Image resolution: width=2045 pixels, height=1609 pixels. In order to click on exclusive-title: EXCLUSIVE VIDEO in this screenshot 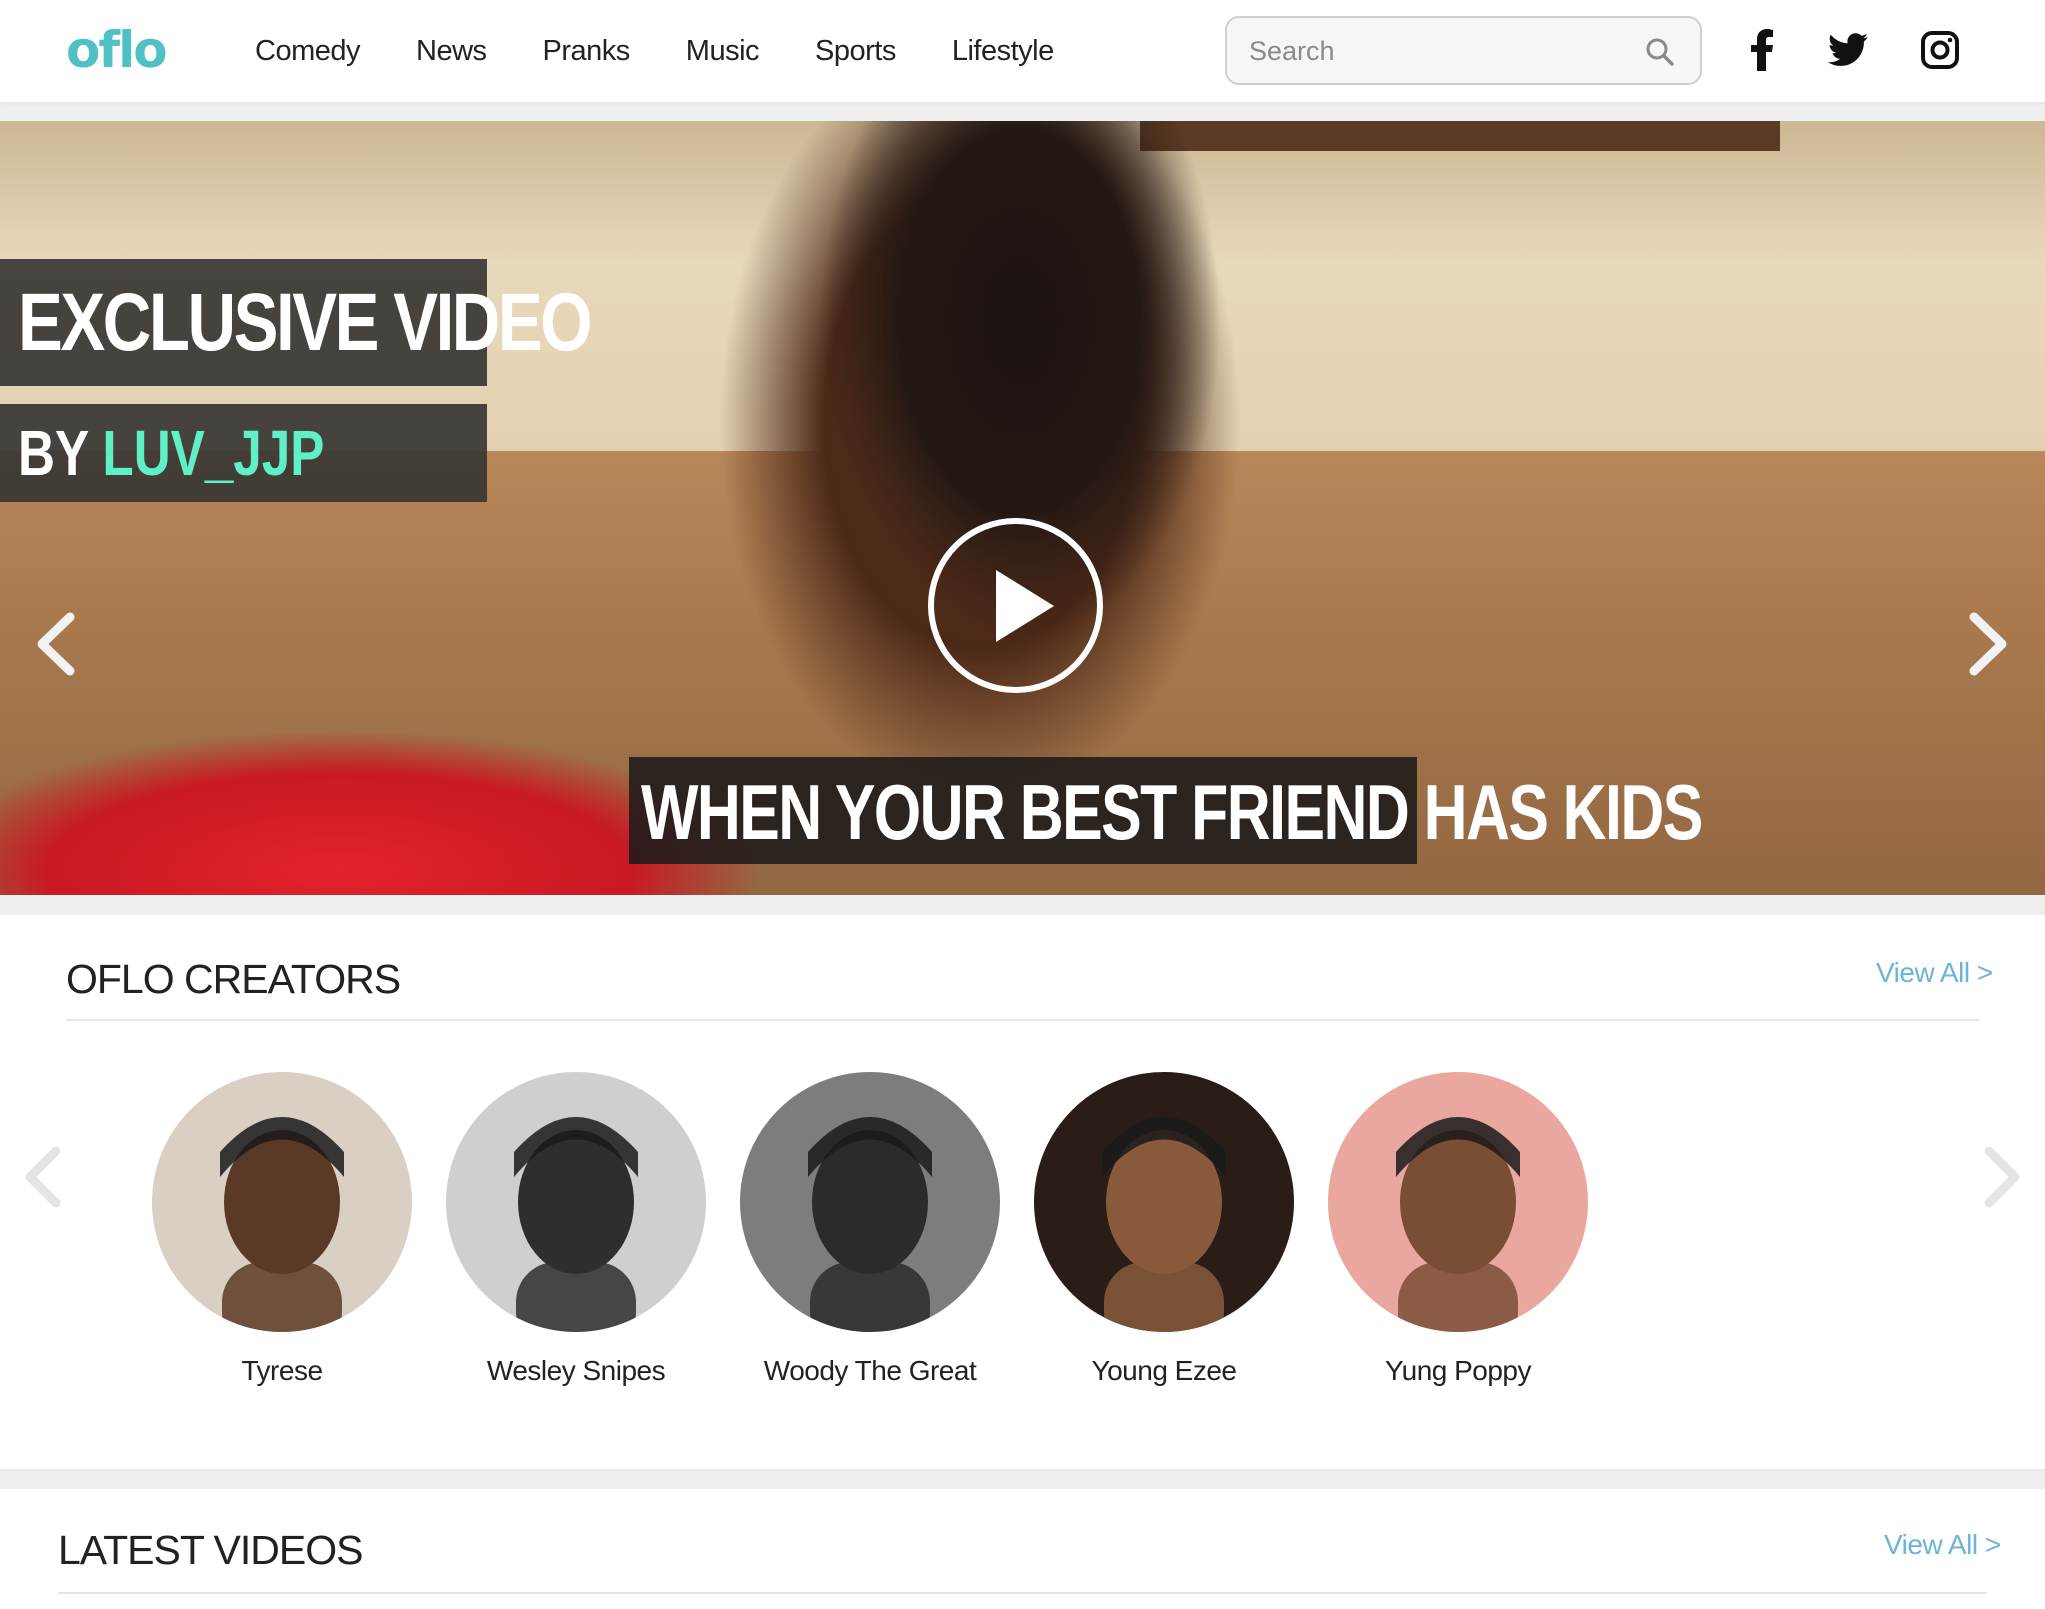, I will do `click(305, 322)`.